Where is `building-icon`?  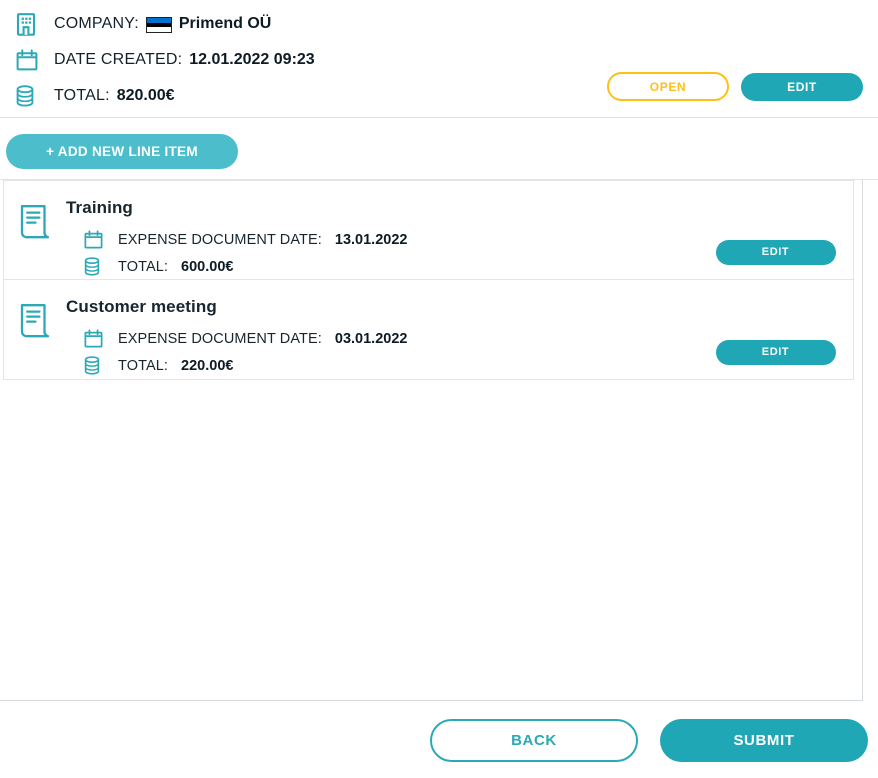 building-icon is located at coordinates (30, 24).